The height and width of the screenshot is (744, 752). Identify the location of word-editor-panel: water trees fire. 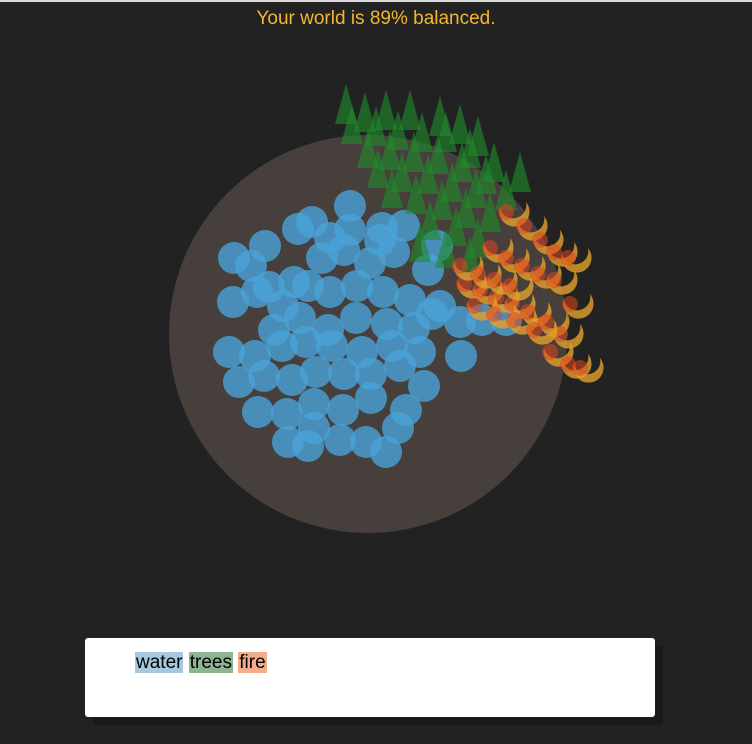
(370, 677).